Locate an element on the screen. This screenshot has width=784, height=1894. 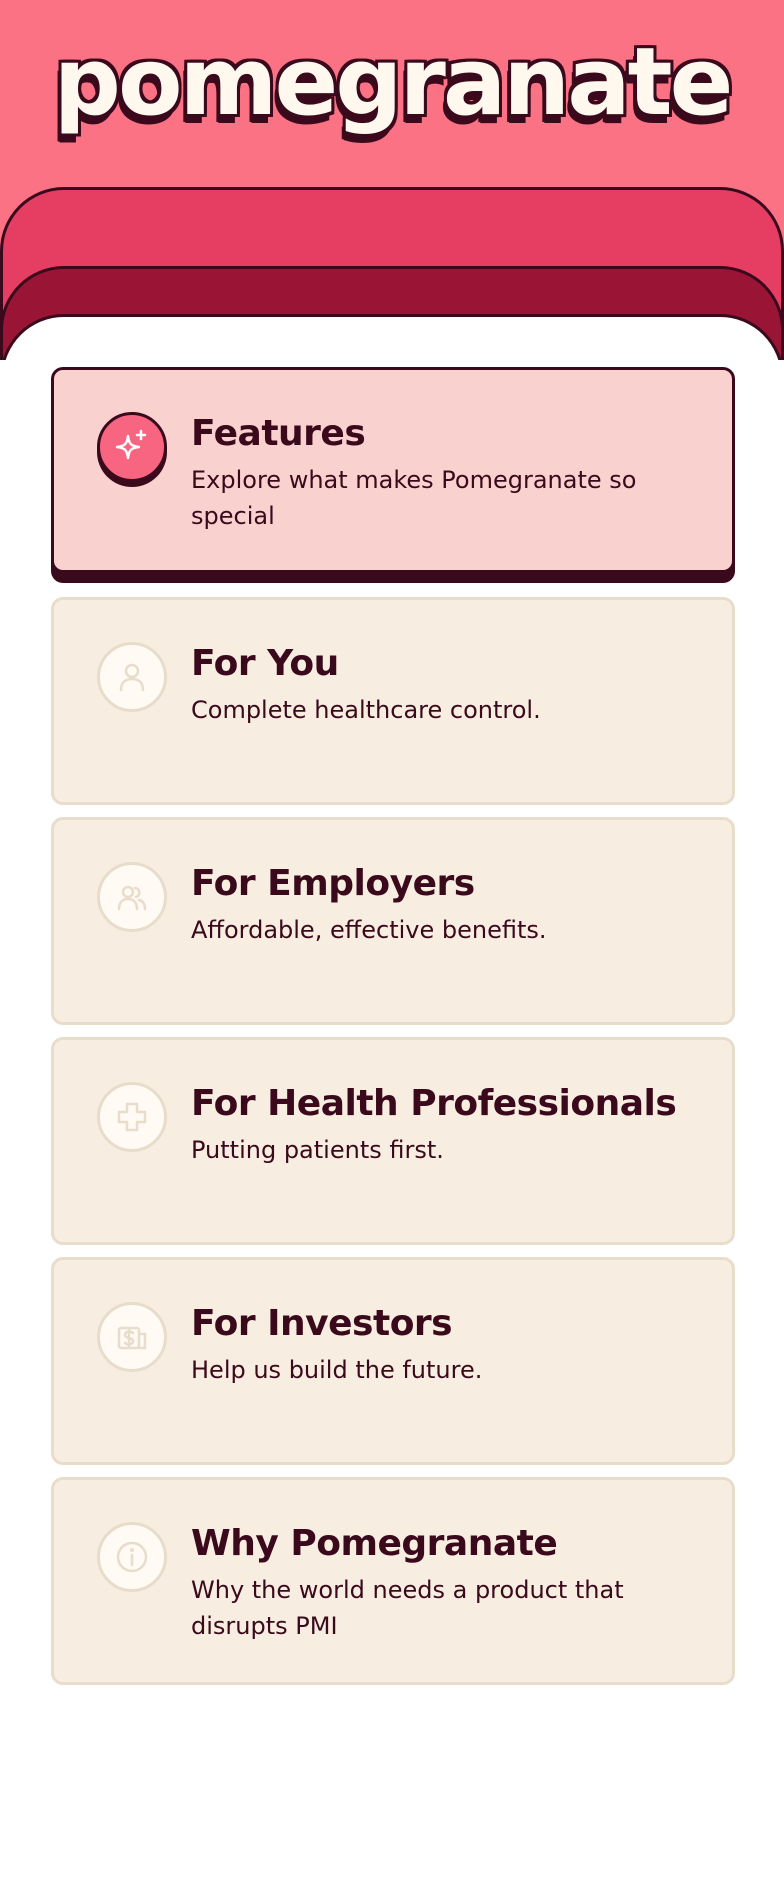
decorative-band-white is located at coordinates (392, 337).